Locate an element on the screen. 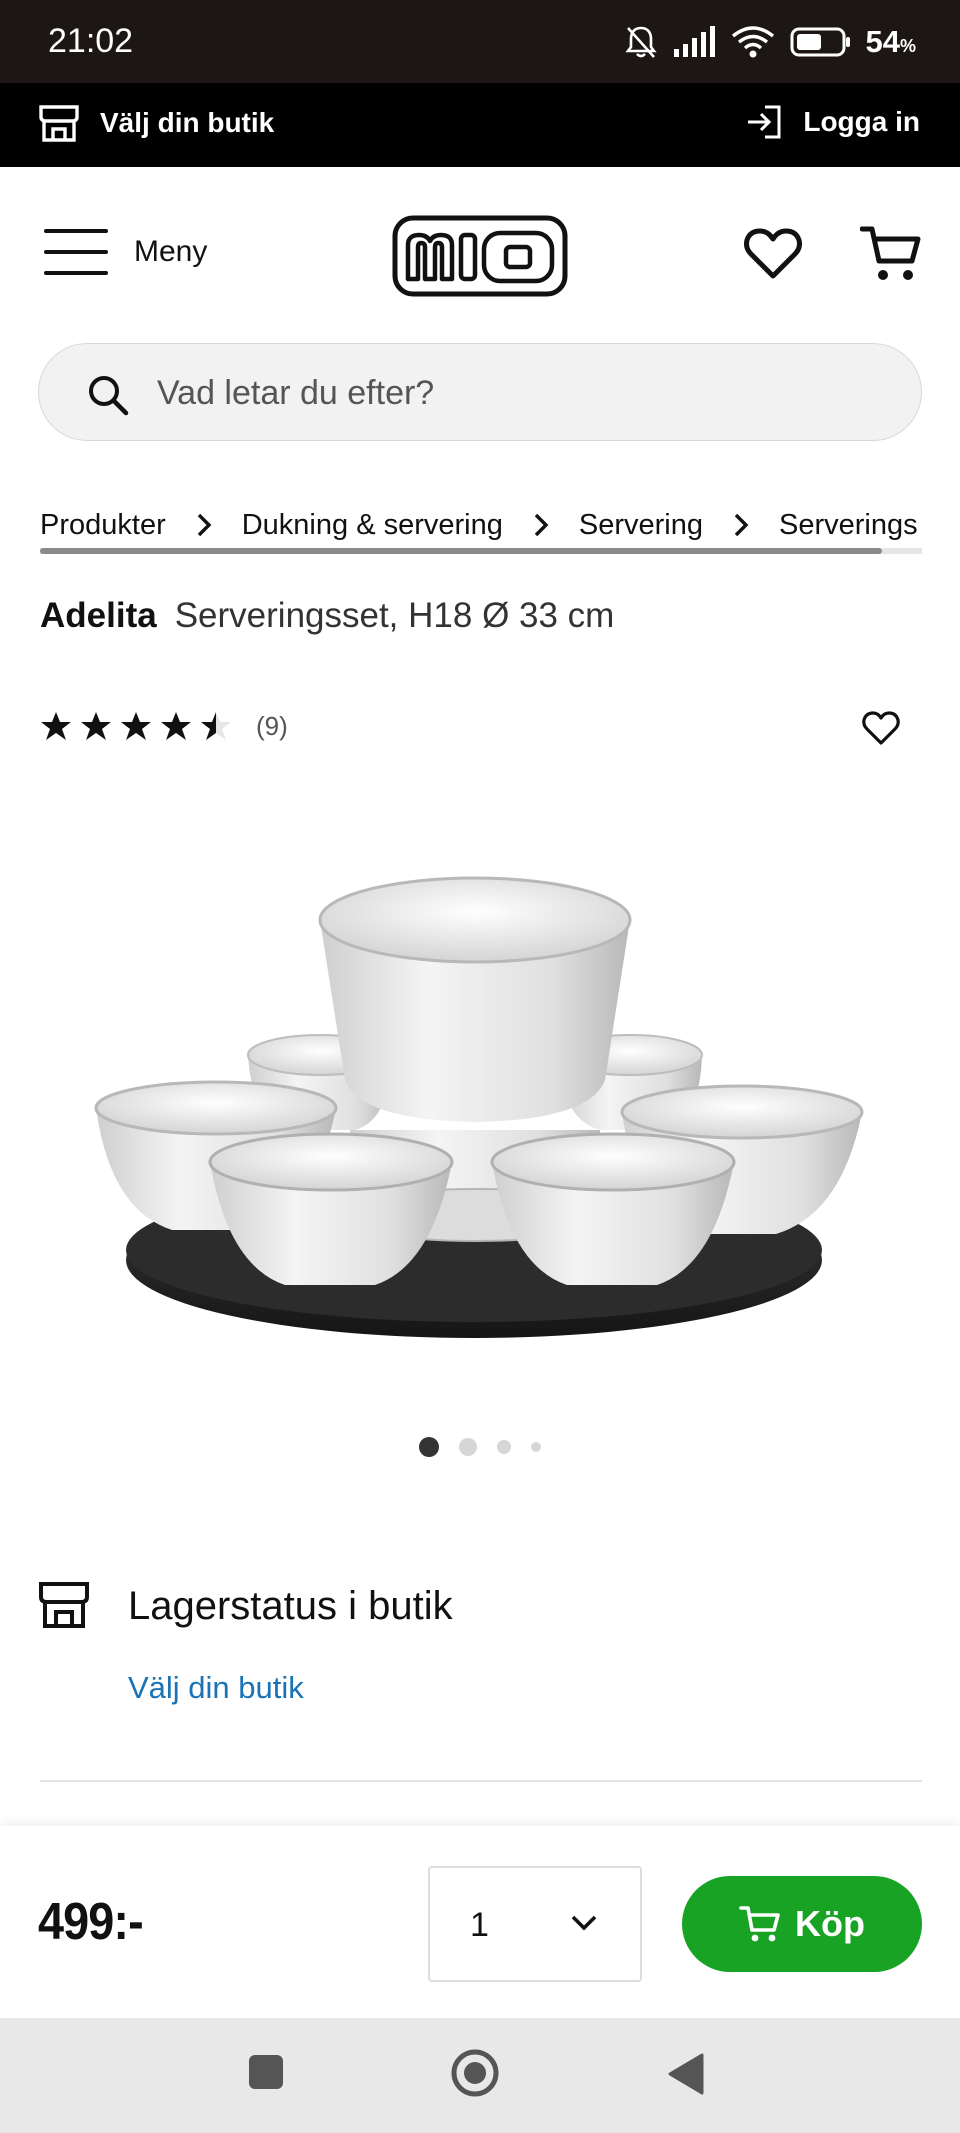 Image resolution: width=960 pixels, height=2133 pixels. search-bar is located at coordinates (480, 392).